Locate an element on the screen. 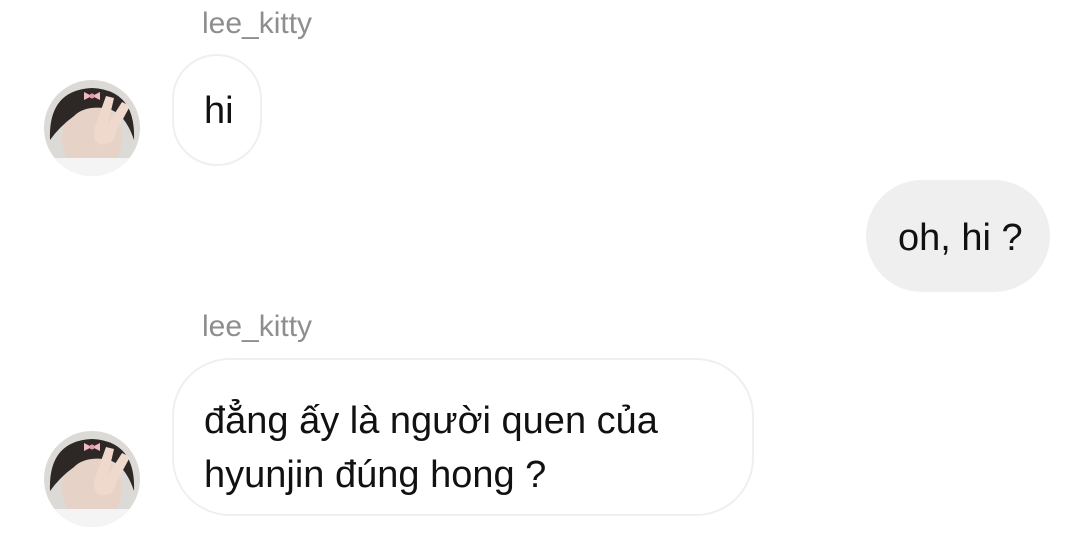  message-text-line: hyunjin đúng hong ? is located at coordinates (375, 475).